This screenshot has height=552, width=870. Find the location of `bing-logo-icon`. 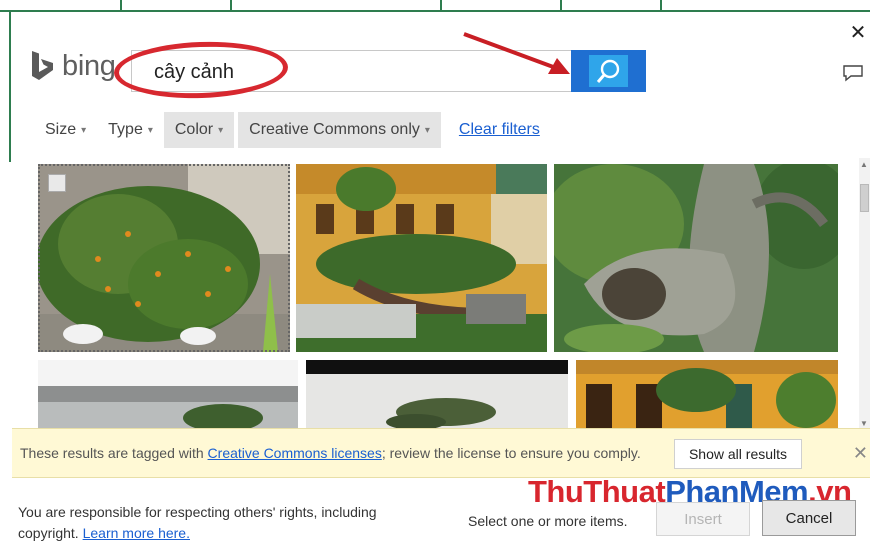

bing-logo-icon is located at coordinates (42, 65).